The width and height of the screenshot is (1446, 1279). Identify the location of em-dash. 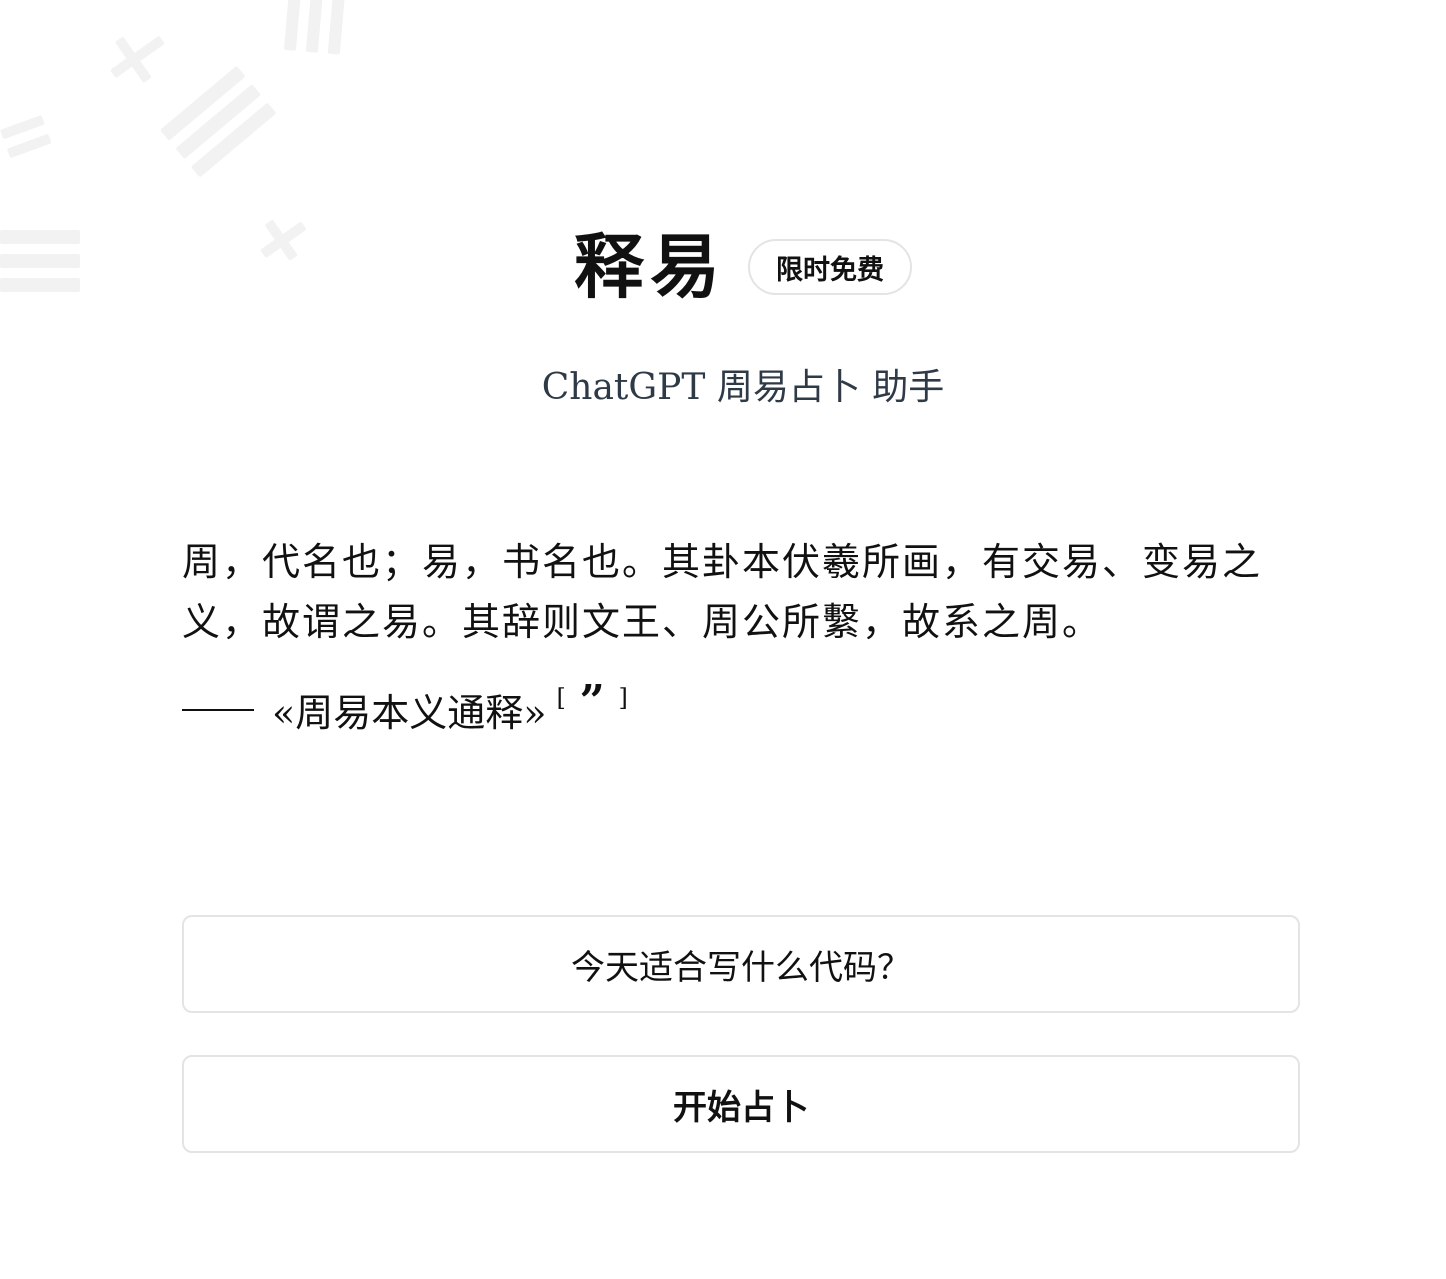
(218, 709).